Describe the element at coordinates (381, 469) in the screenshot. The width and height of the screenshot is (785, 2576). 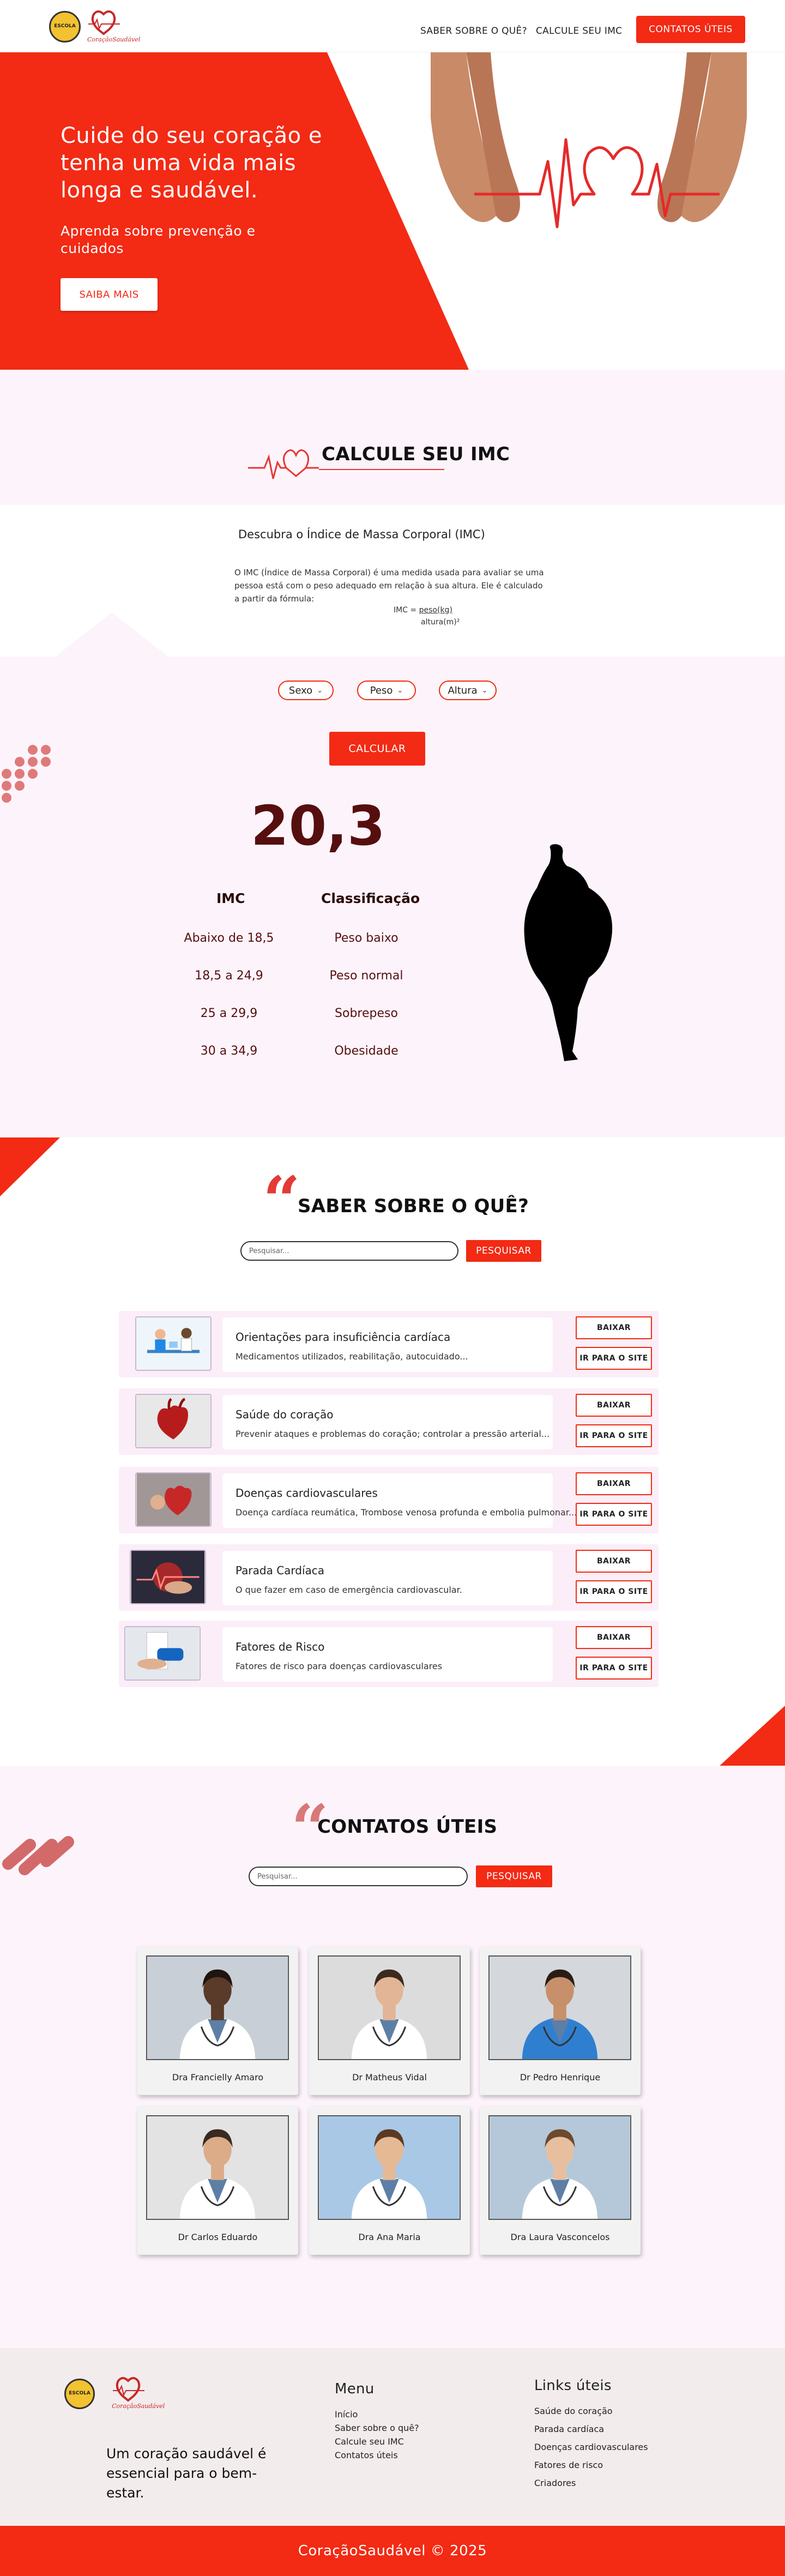
I see `imc-title-underline` at that location.